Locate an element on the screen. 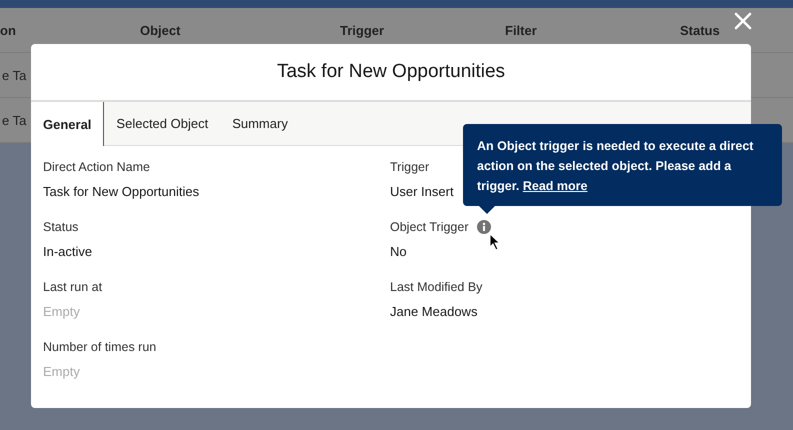 The height and width of the screenshot is (430, 793). field-label: Direct Action Name is located at coordinates (96, 167).